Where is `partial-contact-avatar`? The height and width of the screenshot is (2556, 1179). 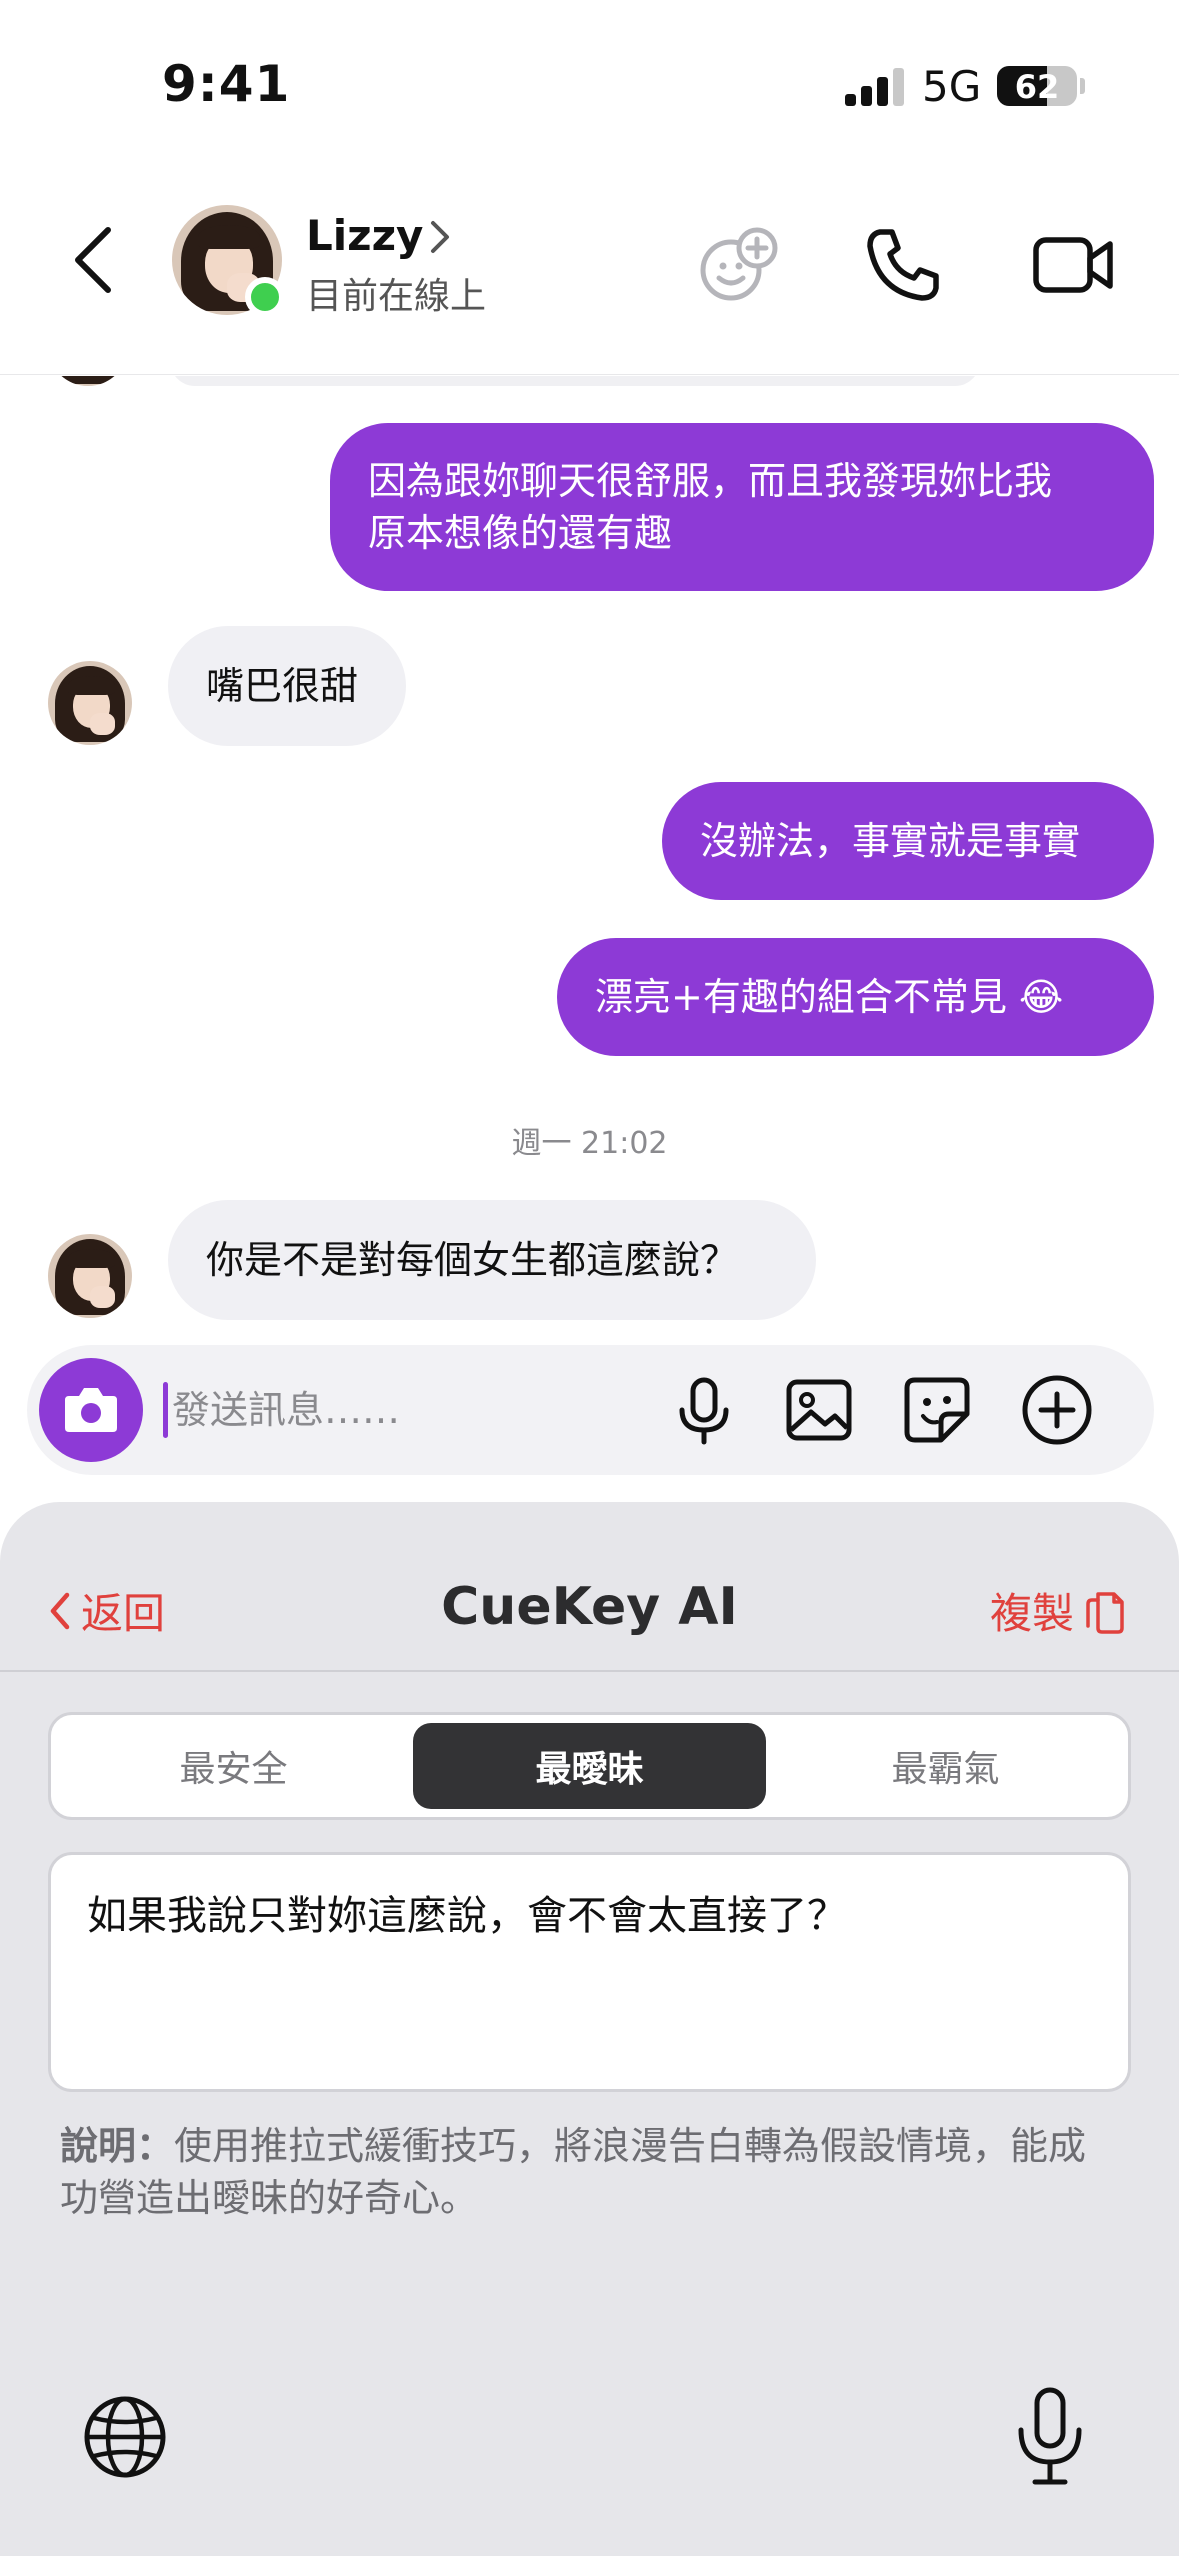
partial-contact-avatar is located at coordinates (88, 381).